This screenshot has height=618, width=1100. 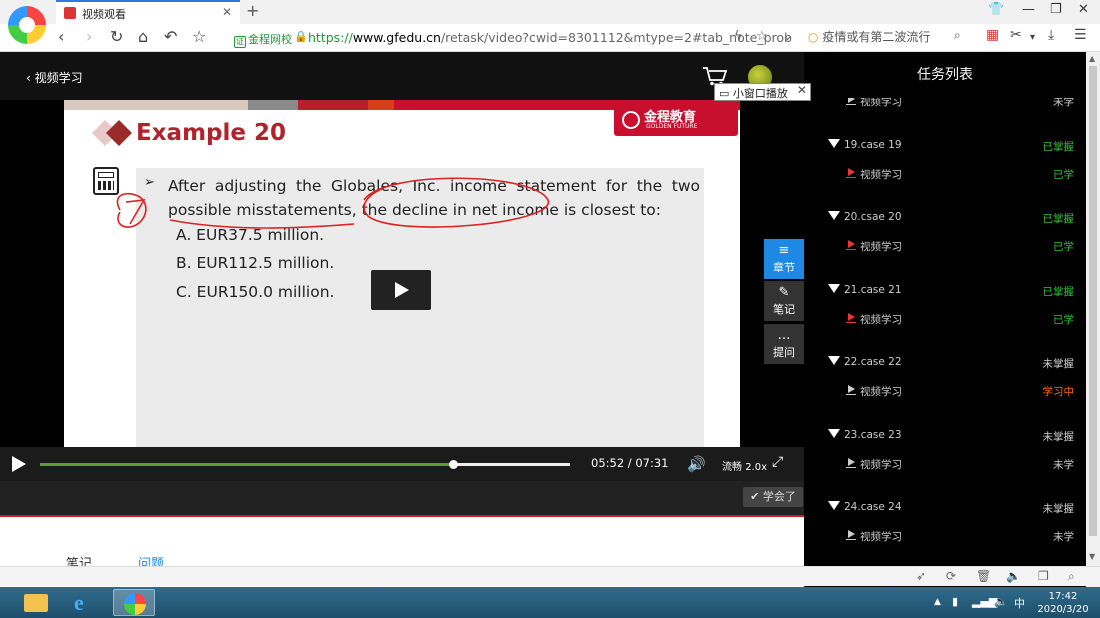 I want to click on internet-explorer-icon: e, so click(x=85, y=602).